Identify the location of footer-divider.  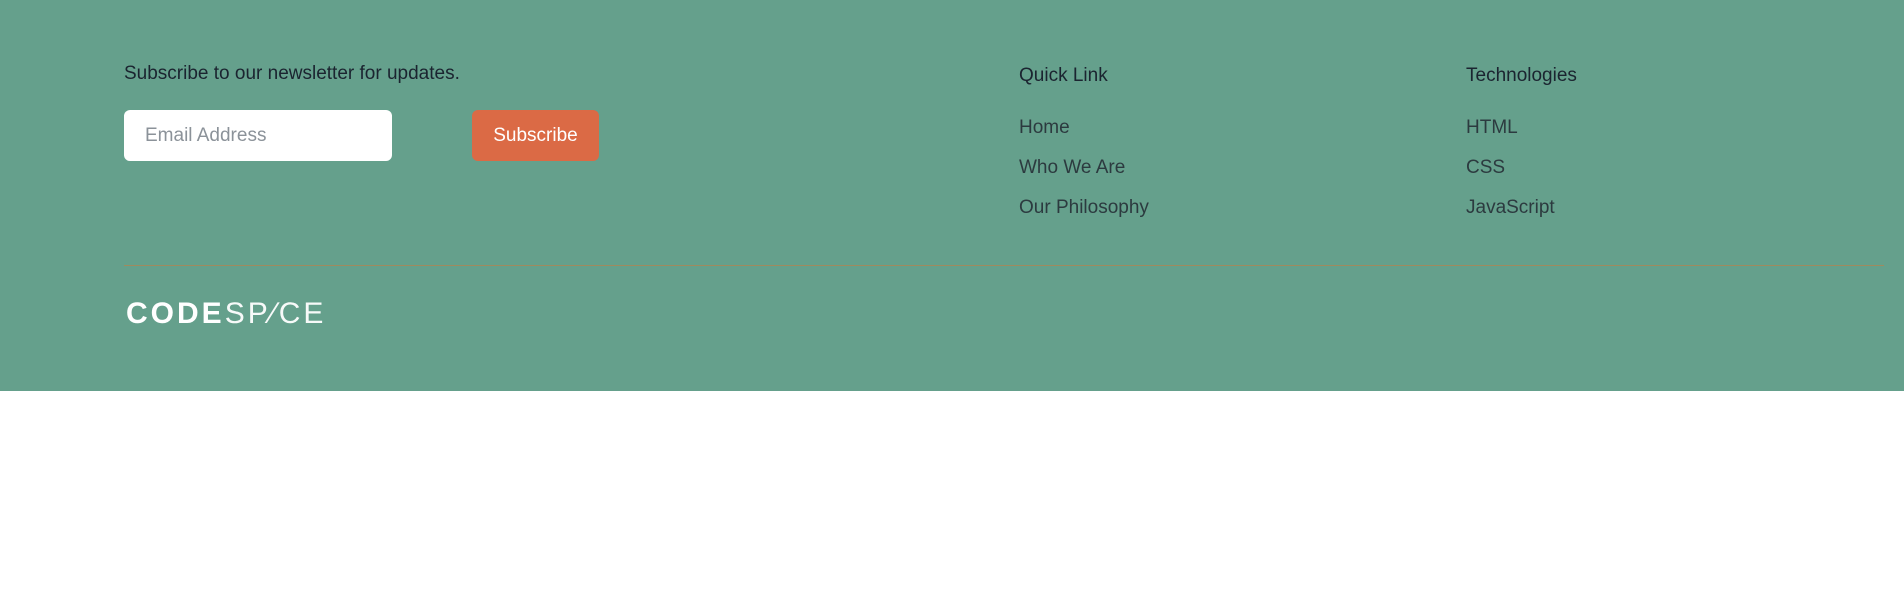
(1004, 265).